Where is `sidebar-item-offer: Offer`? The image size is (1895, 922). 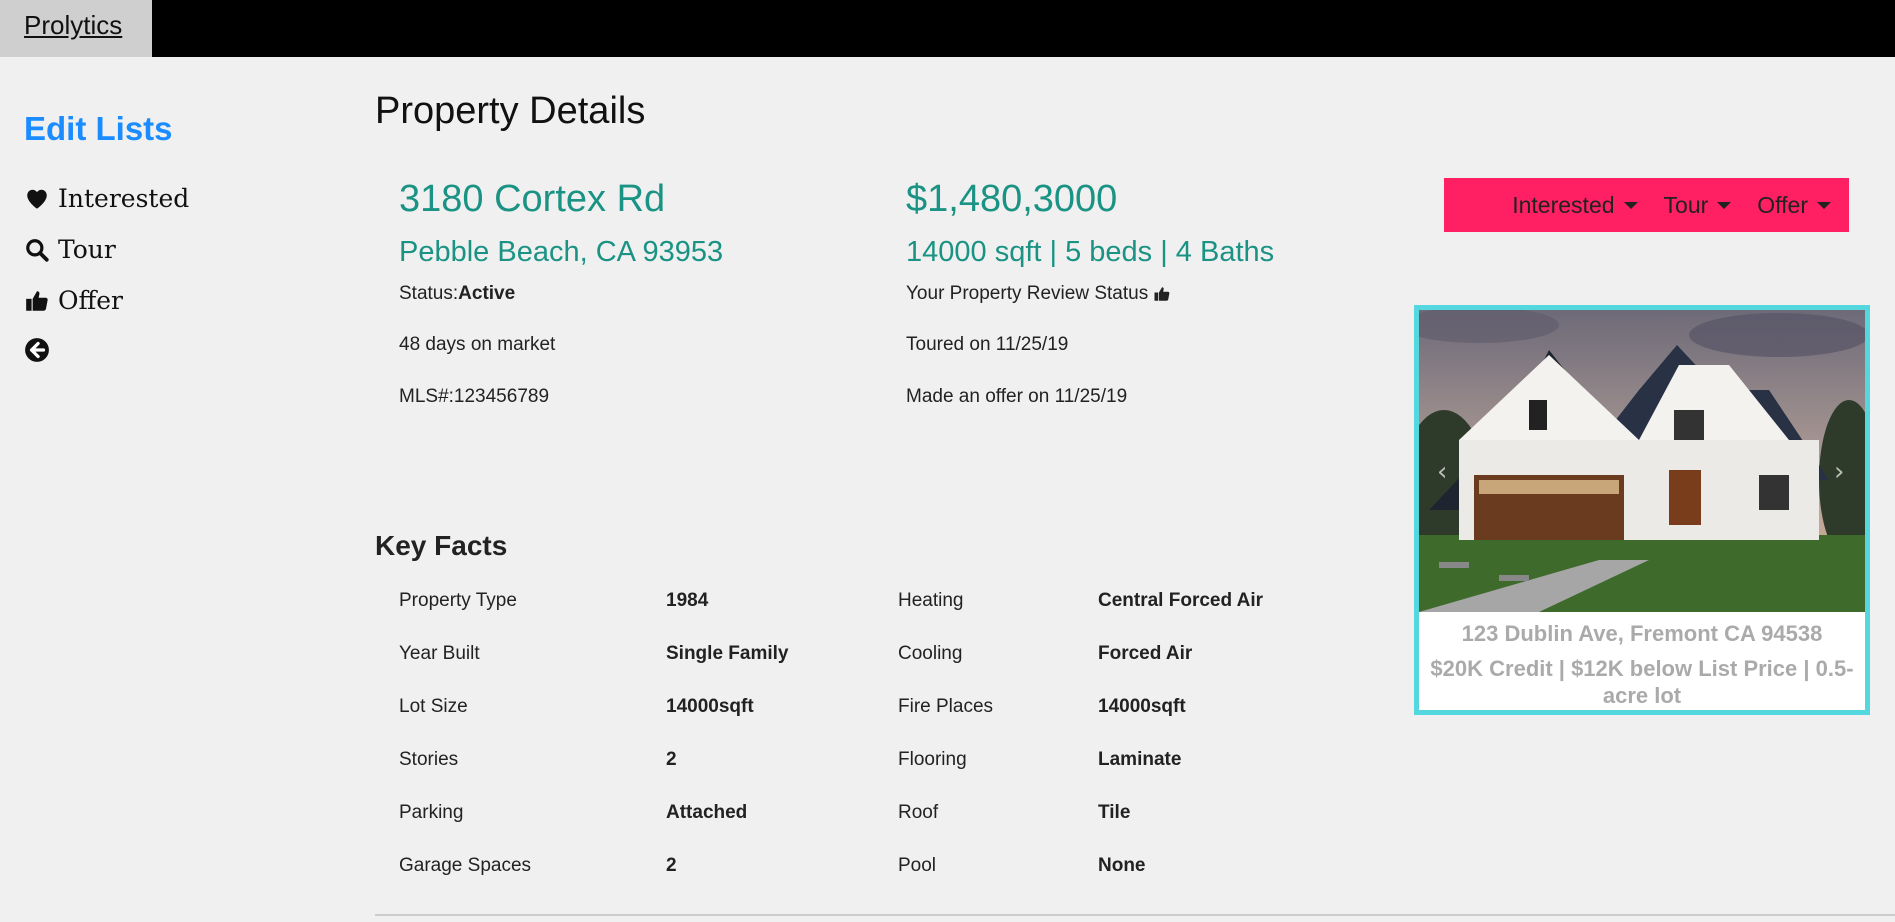
sidebar-item-offer: Offer is located at coordinates (73, 300).